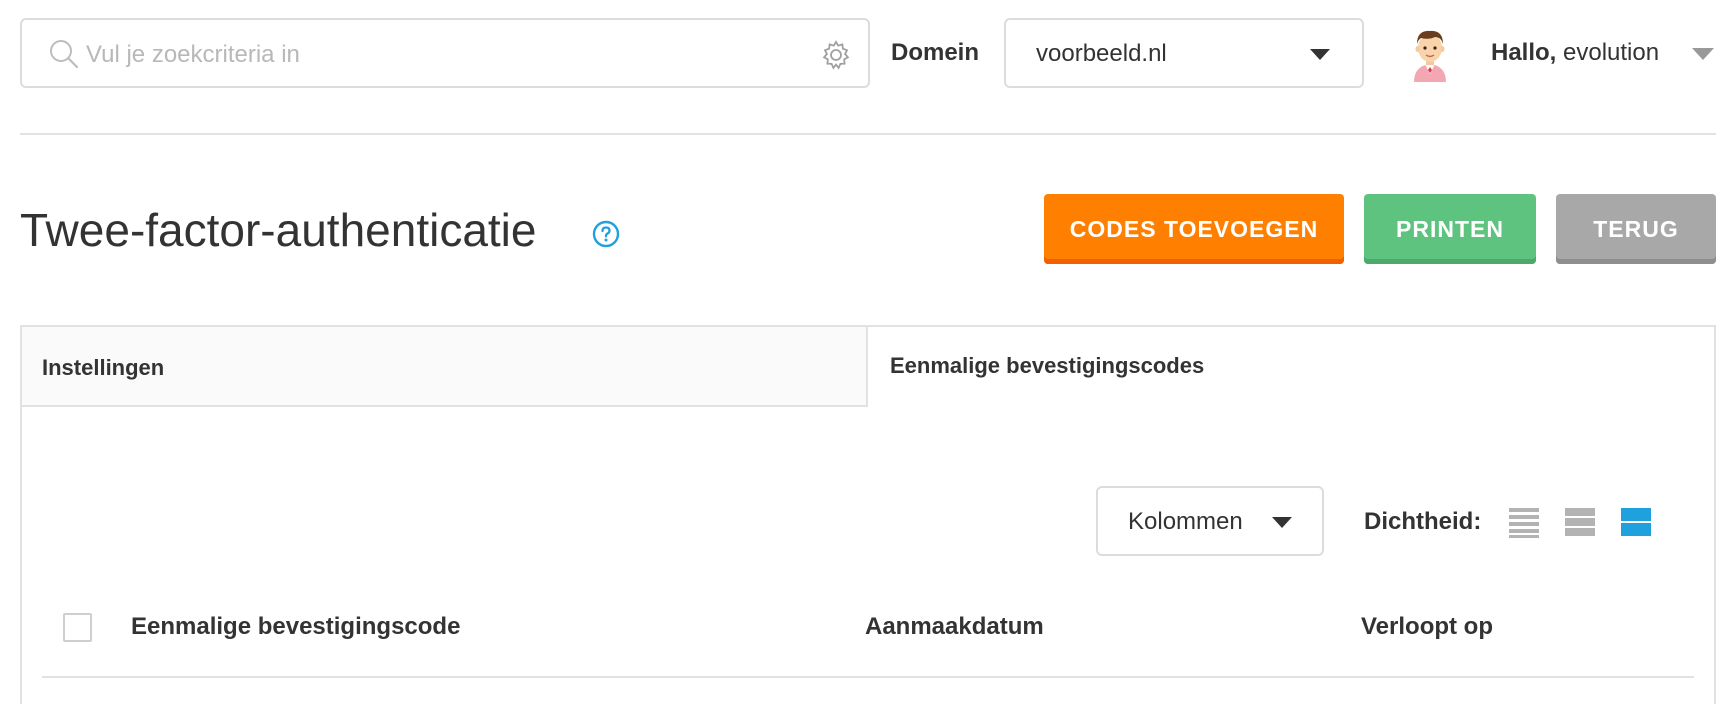 This screenshot has height=704, width=1736. What do you see at coordinates (444, 366) in the screenshot?
I see `tab-settings: Instellingen` at bounding box center [444, 366].